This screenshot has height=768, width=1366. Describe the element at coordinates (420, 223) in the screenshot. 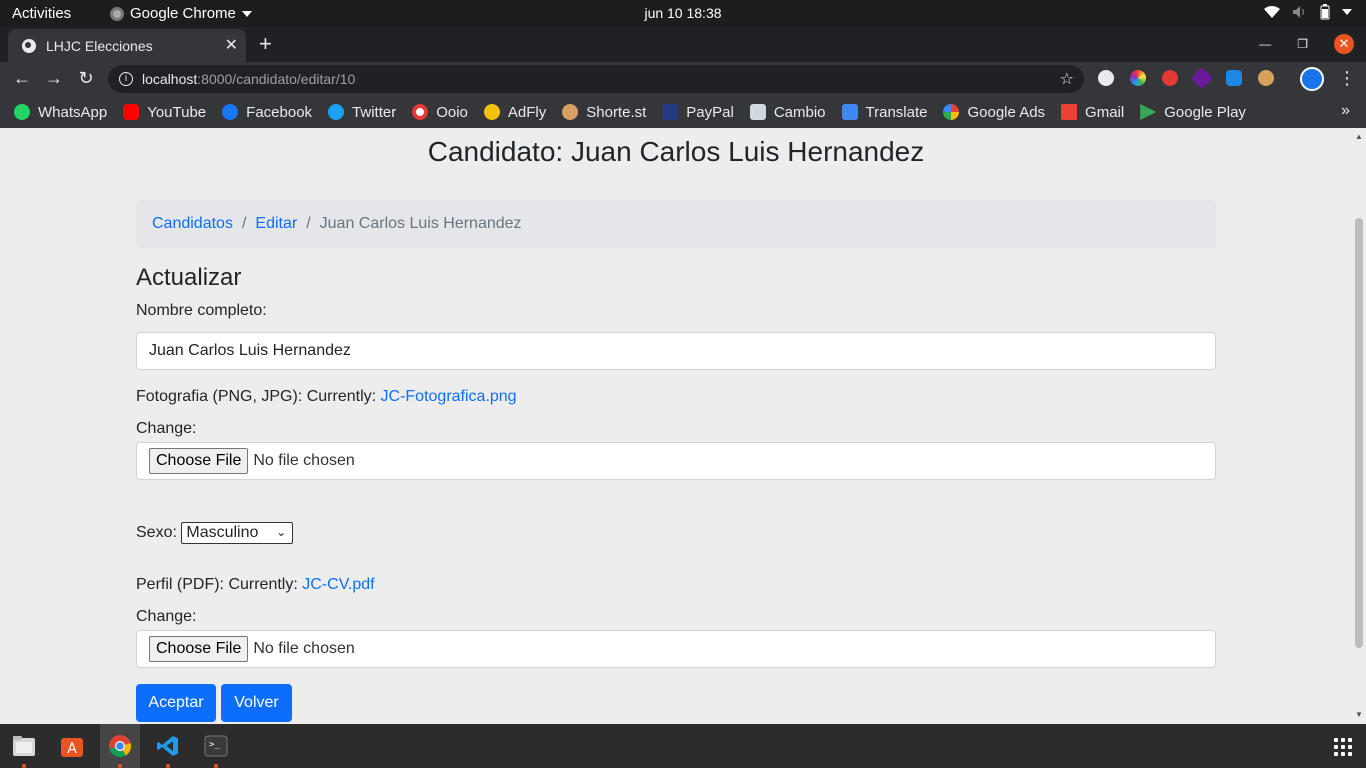

I see `breadcrumb-current: Juan Carlos Luis Hernandez` at that location.